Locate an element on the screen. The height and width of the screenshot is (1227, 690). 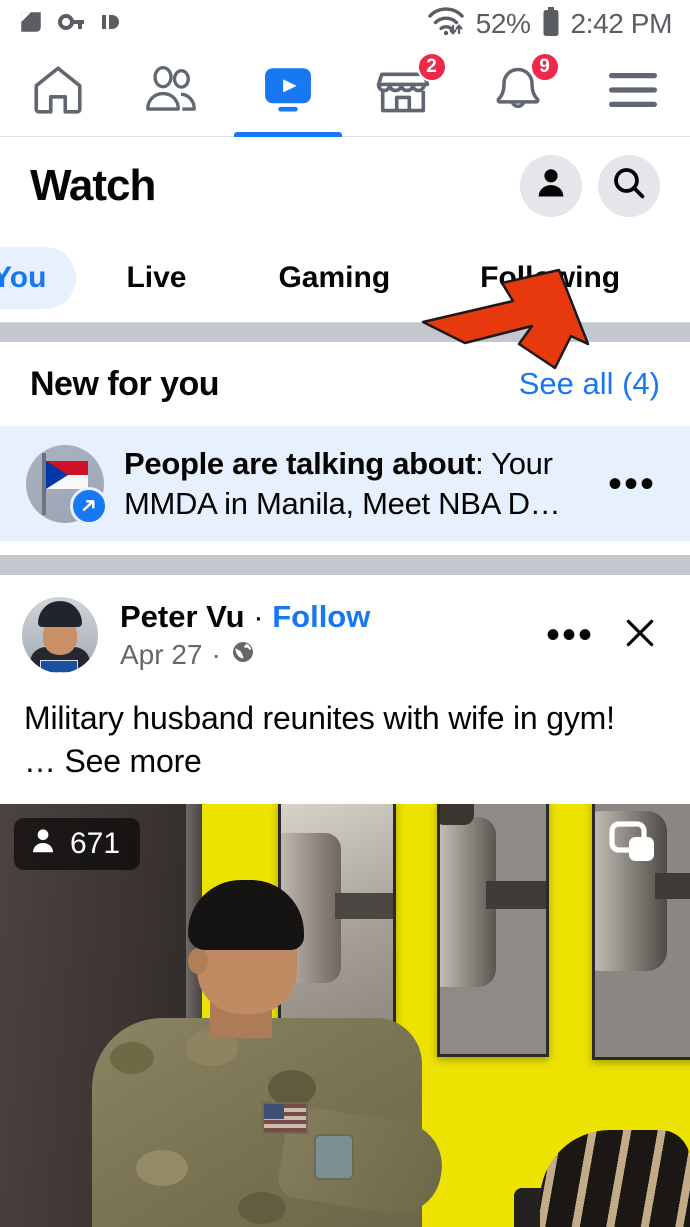
nav-item-friends is located at coordinates (172, 92).